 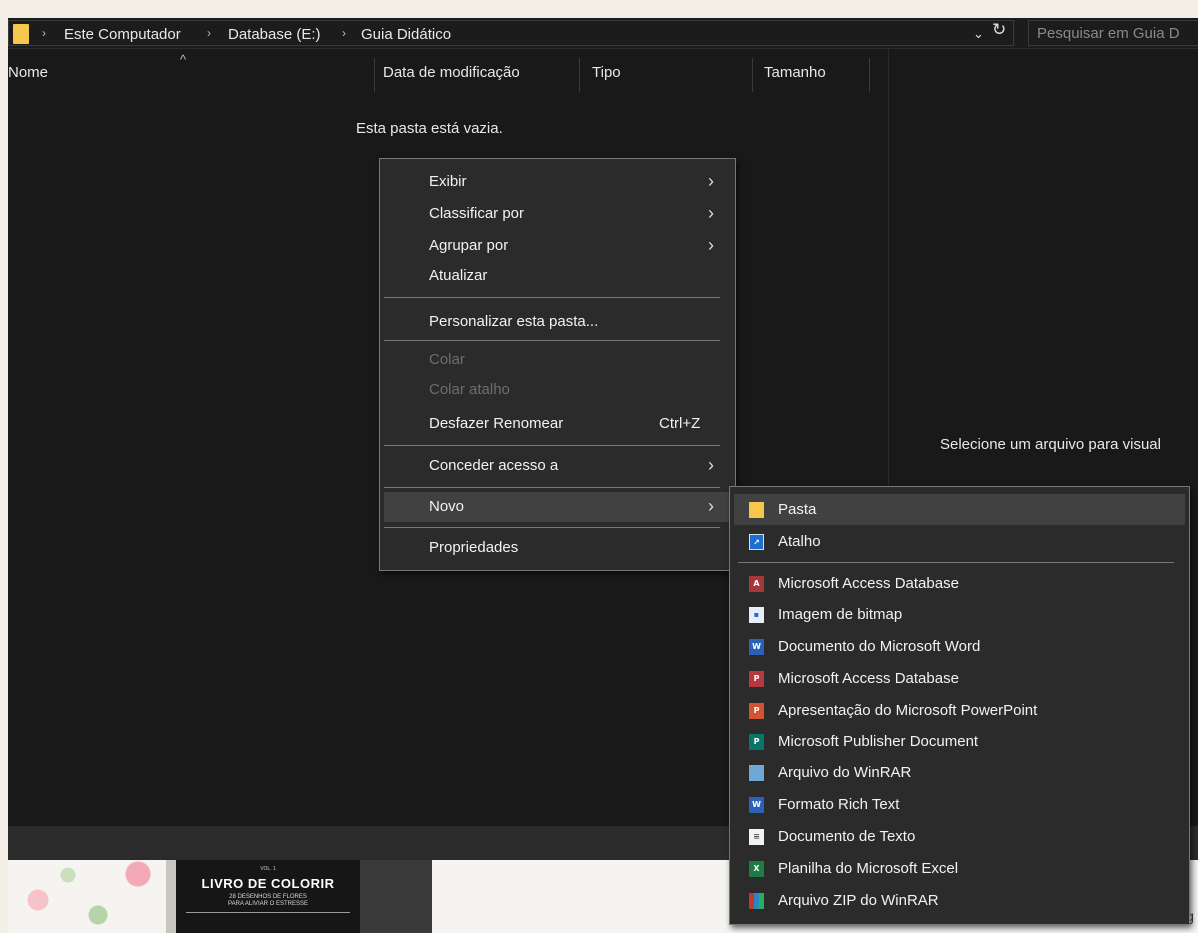 What do you see at coordinates (959, 678) in the screenshot?
I see `new-item-access-database-2: P Microsoft Access Database` at bounding box center [959, 678].